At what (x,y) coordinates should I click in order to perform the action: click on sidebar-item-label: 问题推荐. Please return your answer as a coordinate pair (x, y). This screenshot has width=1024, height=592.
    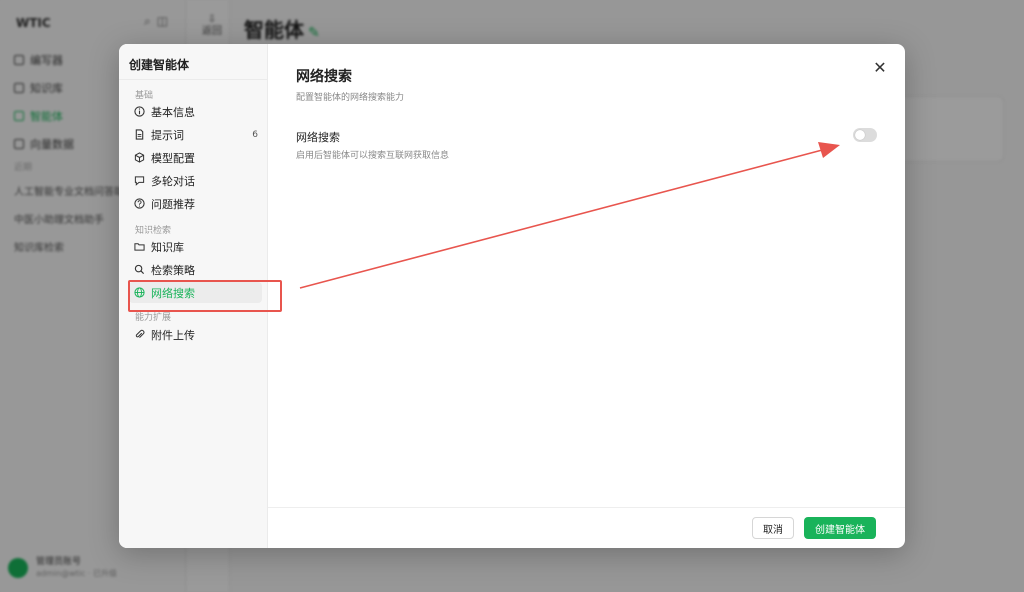
    Looking at the image, I should click on (173, 204).